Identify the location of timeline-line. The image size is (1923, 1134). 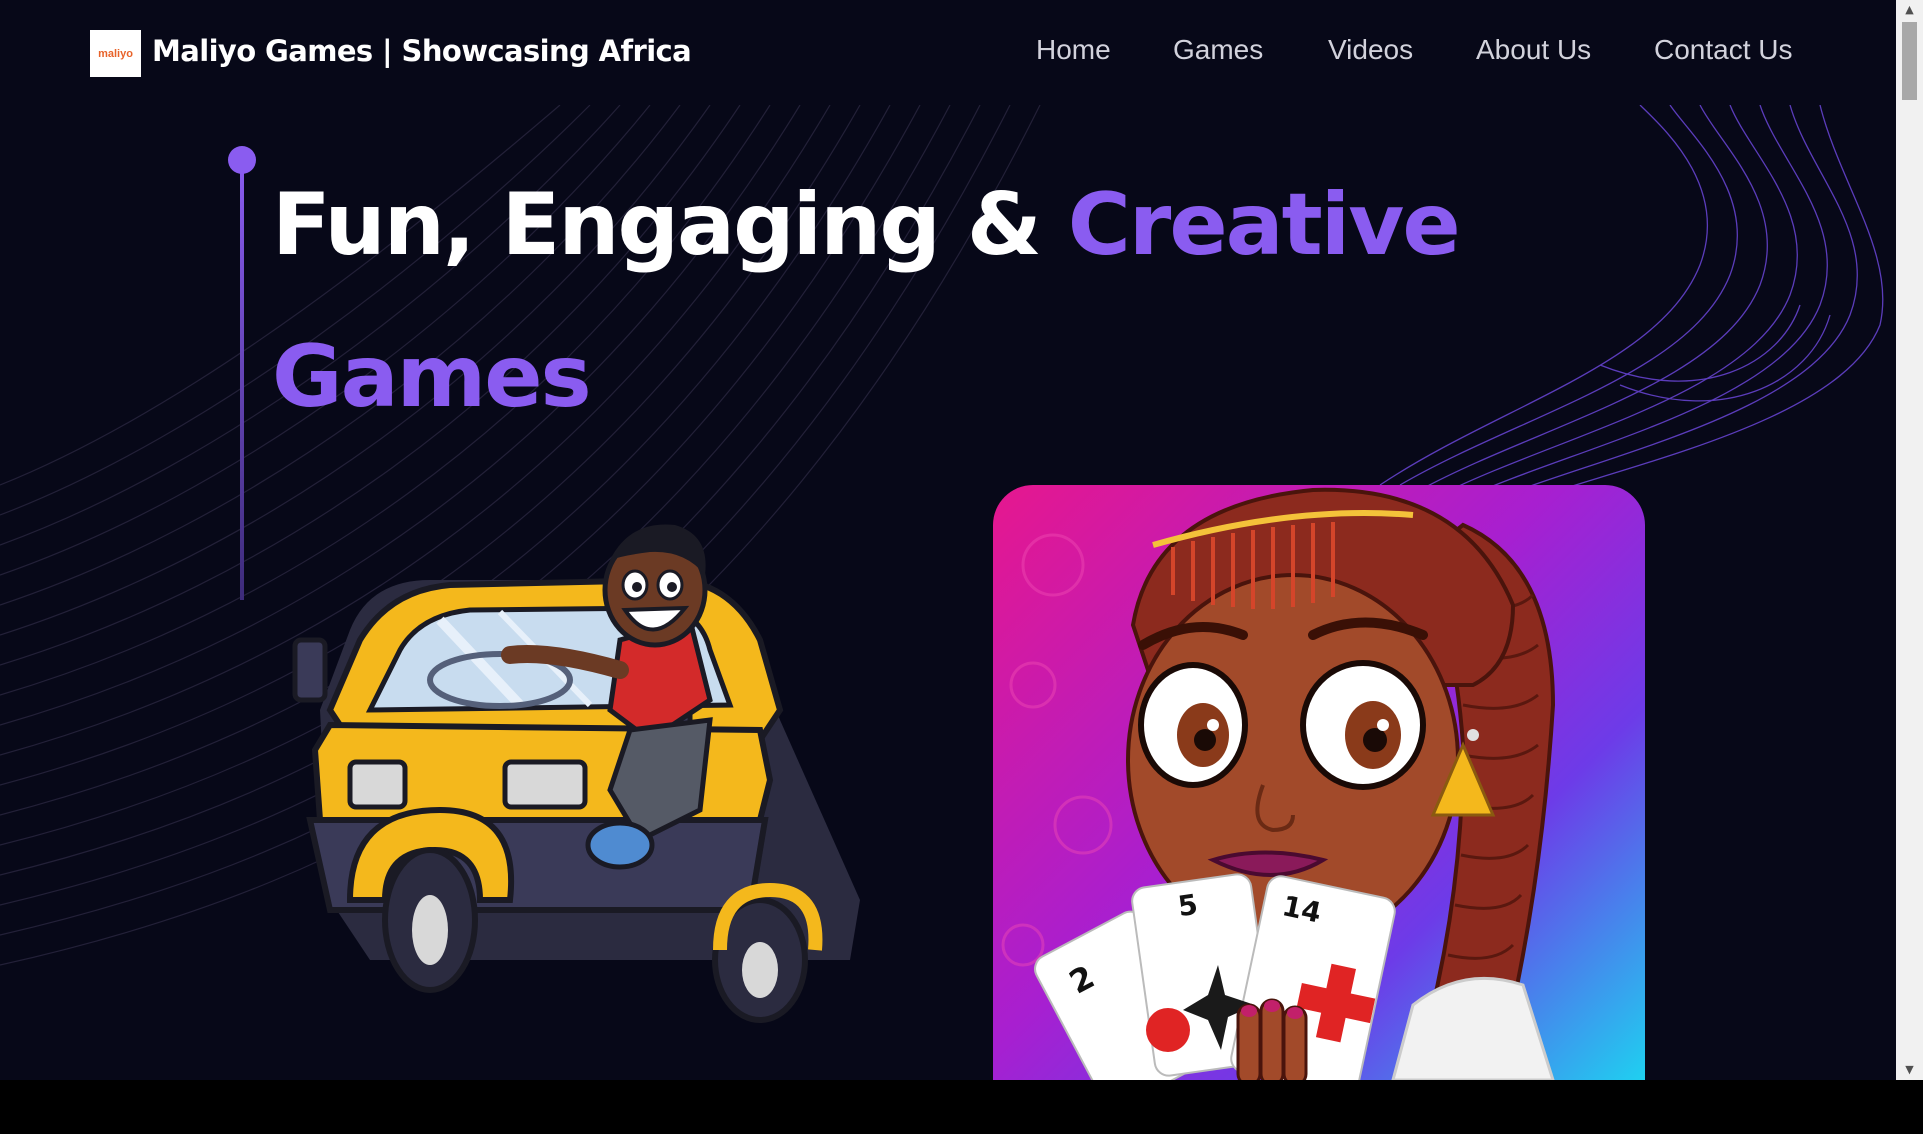
(242, 380).